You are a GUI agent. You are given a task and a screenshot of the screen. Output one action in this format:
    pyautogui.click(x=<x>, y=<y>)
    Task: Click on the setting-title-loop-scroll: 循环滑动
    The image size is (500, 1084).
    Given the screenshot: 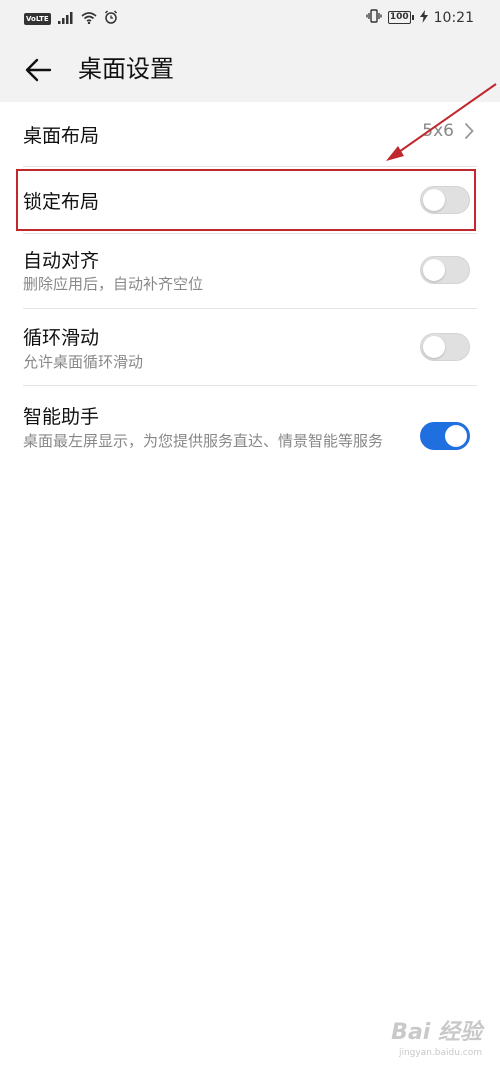 What is the action you would take?
    pyautogui.click(x=61, y=338)
    